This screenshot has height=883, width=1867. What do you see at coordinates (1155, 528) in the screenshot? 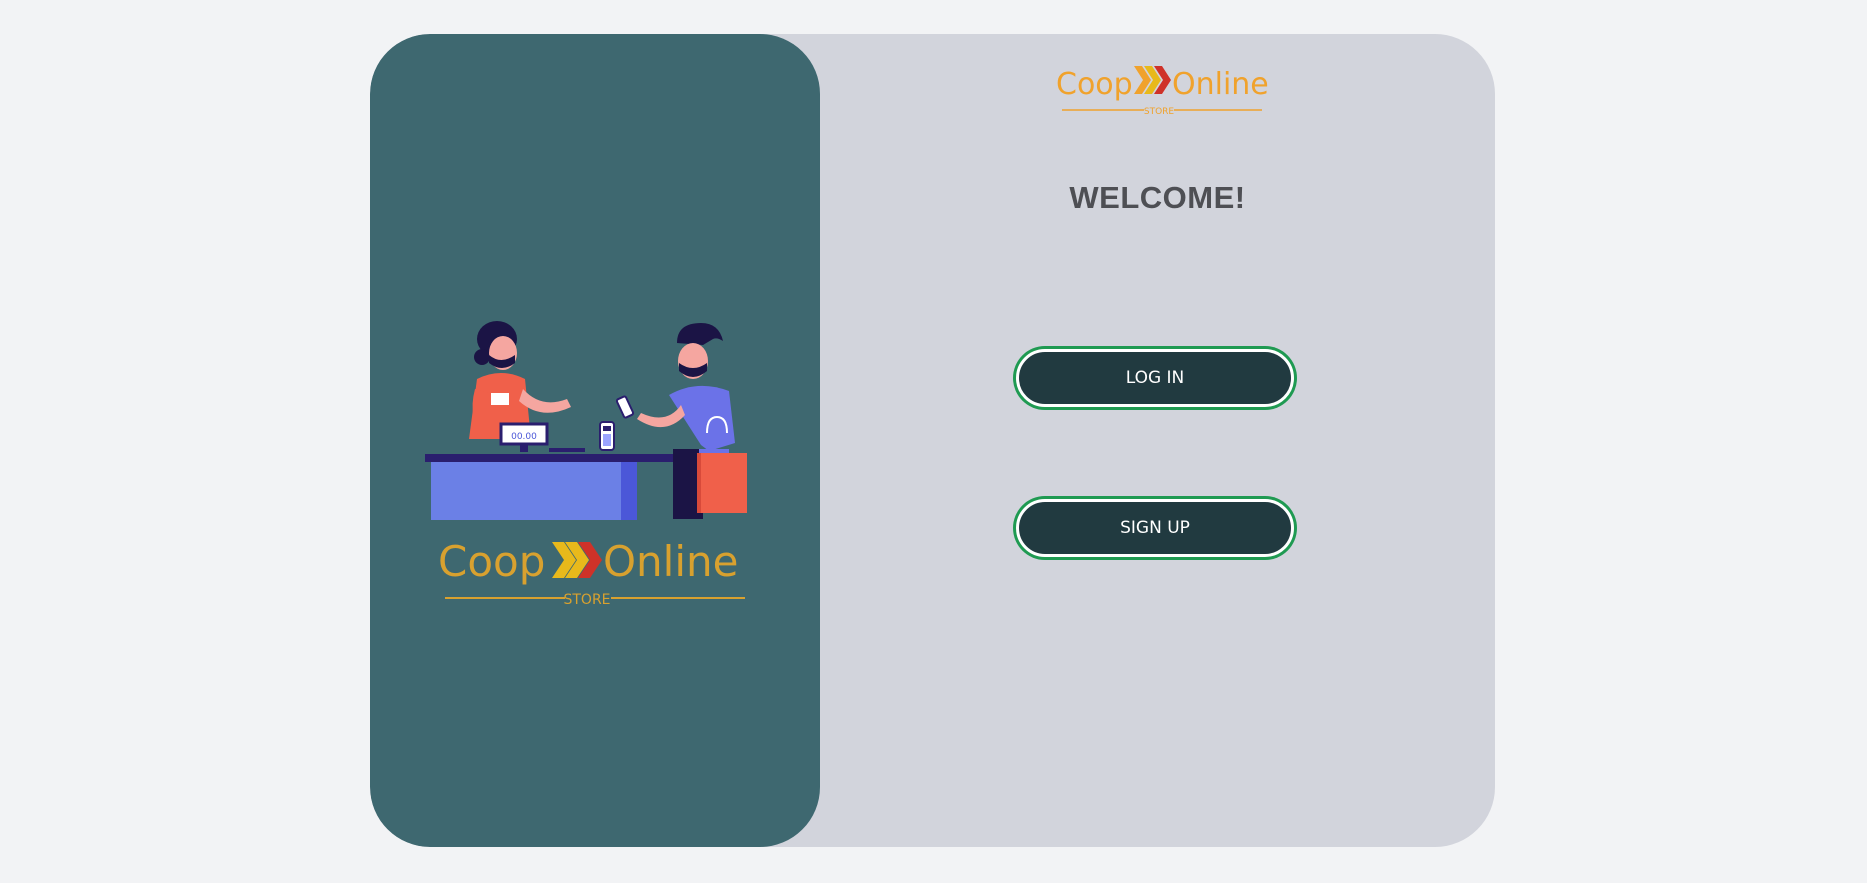
I see `signup-button: SIGN UP` at bounding box center [1155, 528].